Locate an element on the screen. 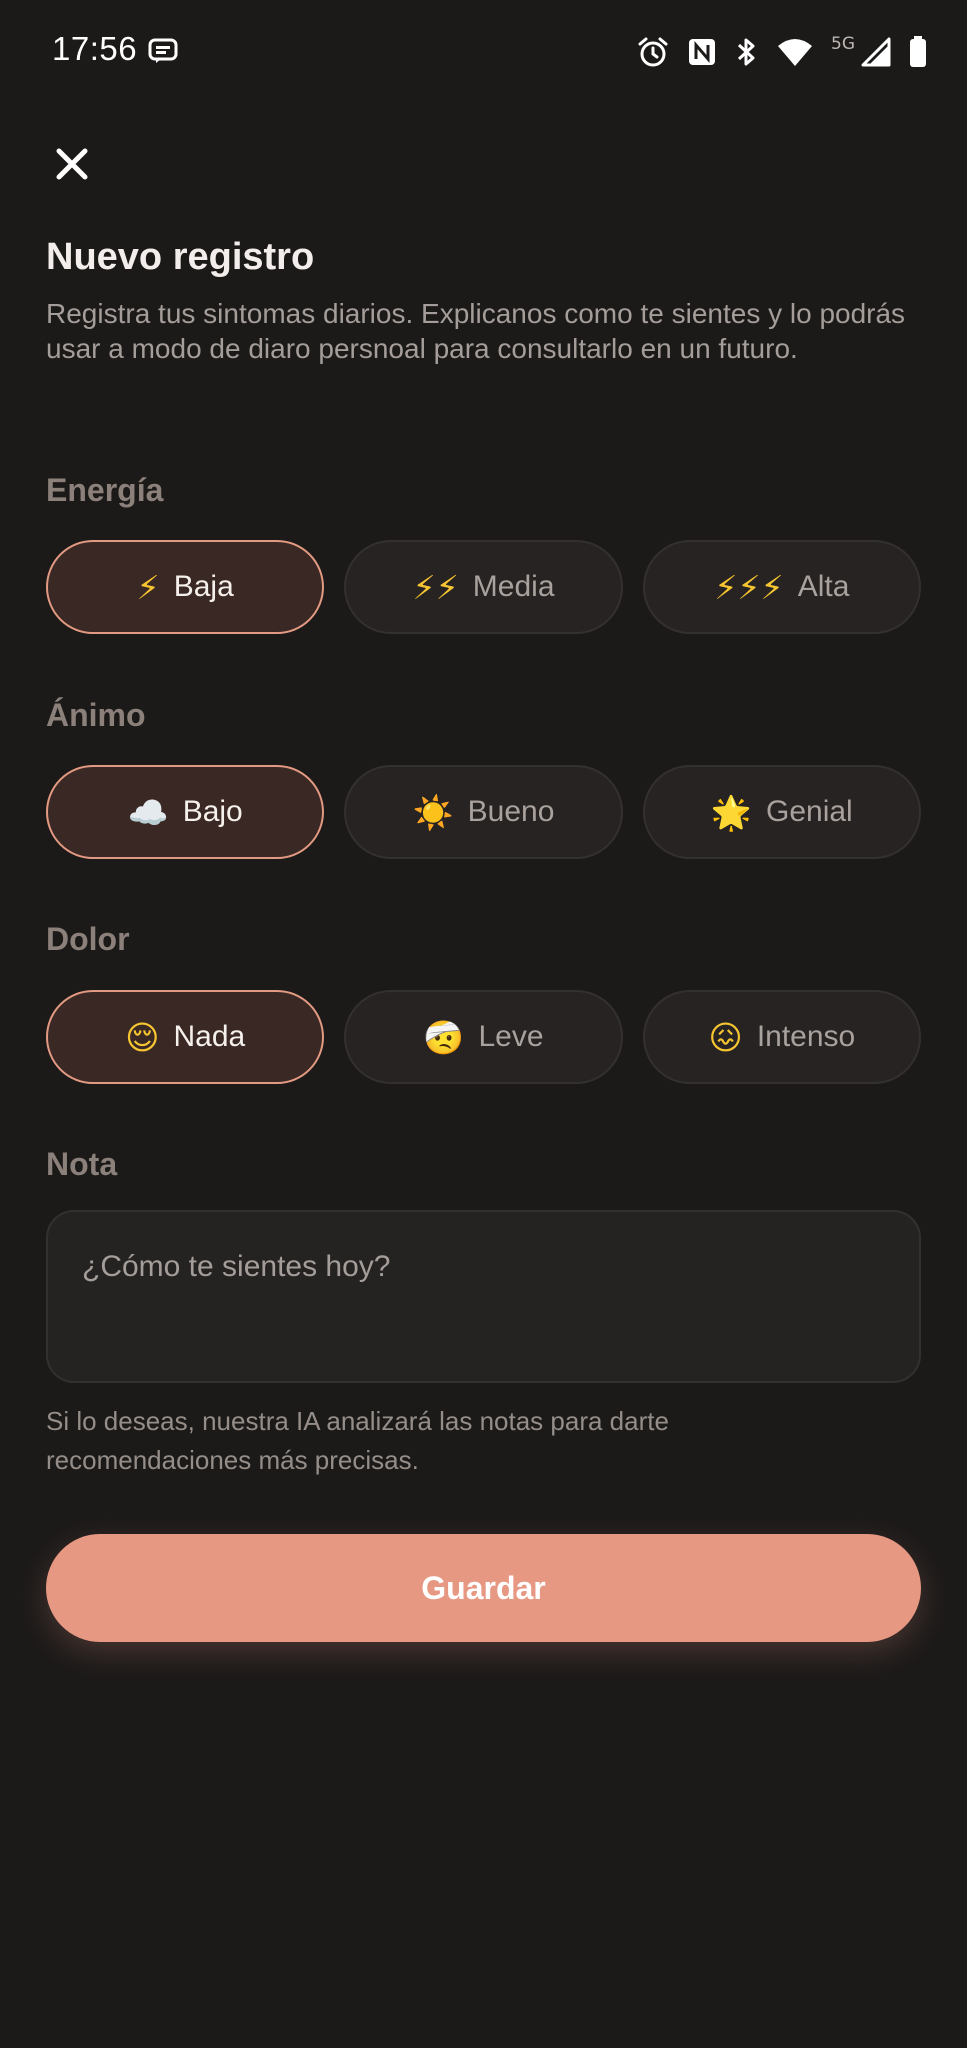 The height and width of the screenshot is (2048, 967). close-button is located at coordinates (72, 164).